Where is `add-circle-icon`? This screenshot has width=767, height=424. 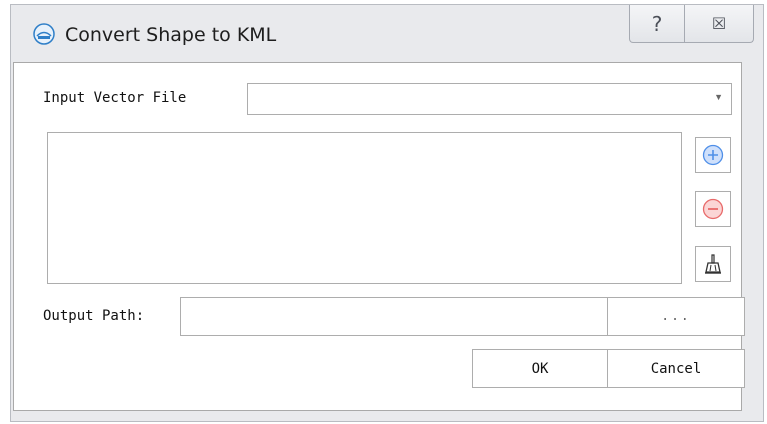 add-circle-icon is located at coordinates (713, 155).